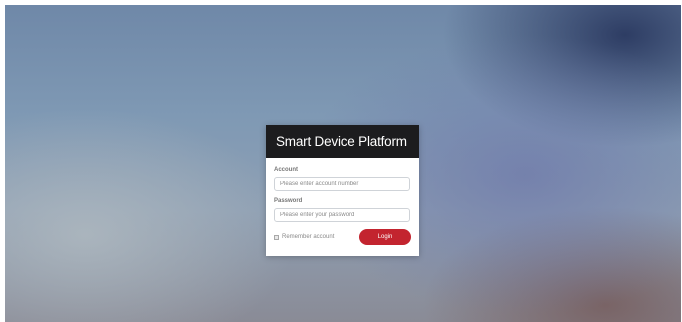 The width and height of the screenshot is (682, 322). What do you see at coordinates (308, 237) in the screenshot?
I see `remember-label: Remember account` at bounding box center [308, 237].